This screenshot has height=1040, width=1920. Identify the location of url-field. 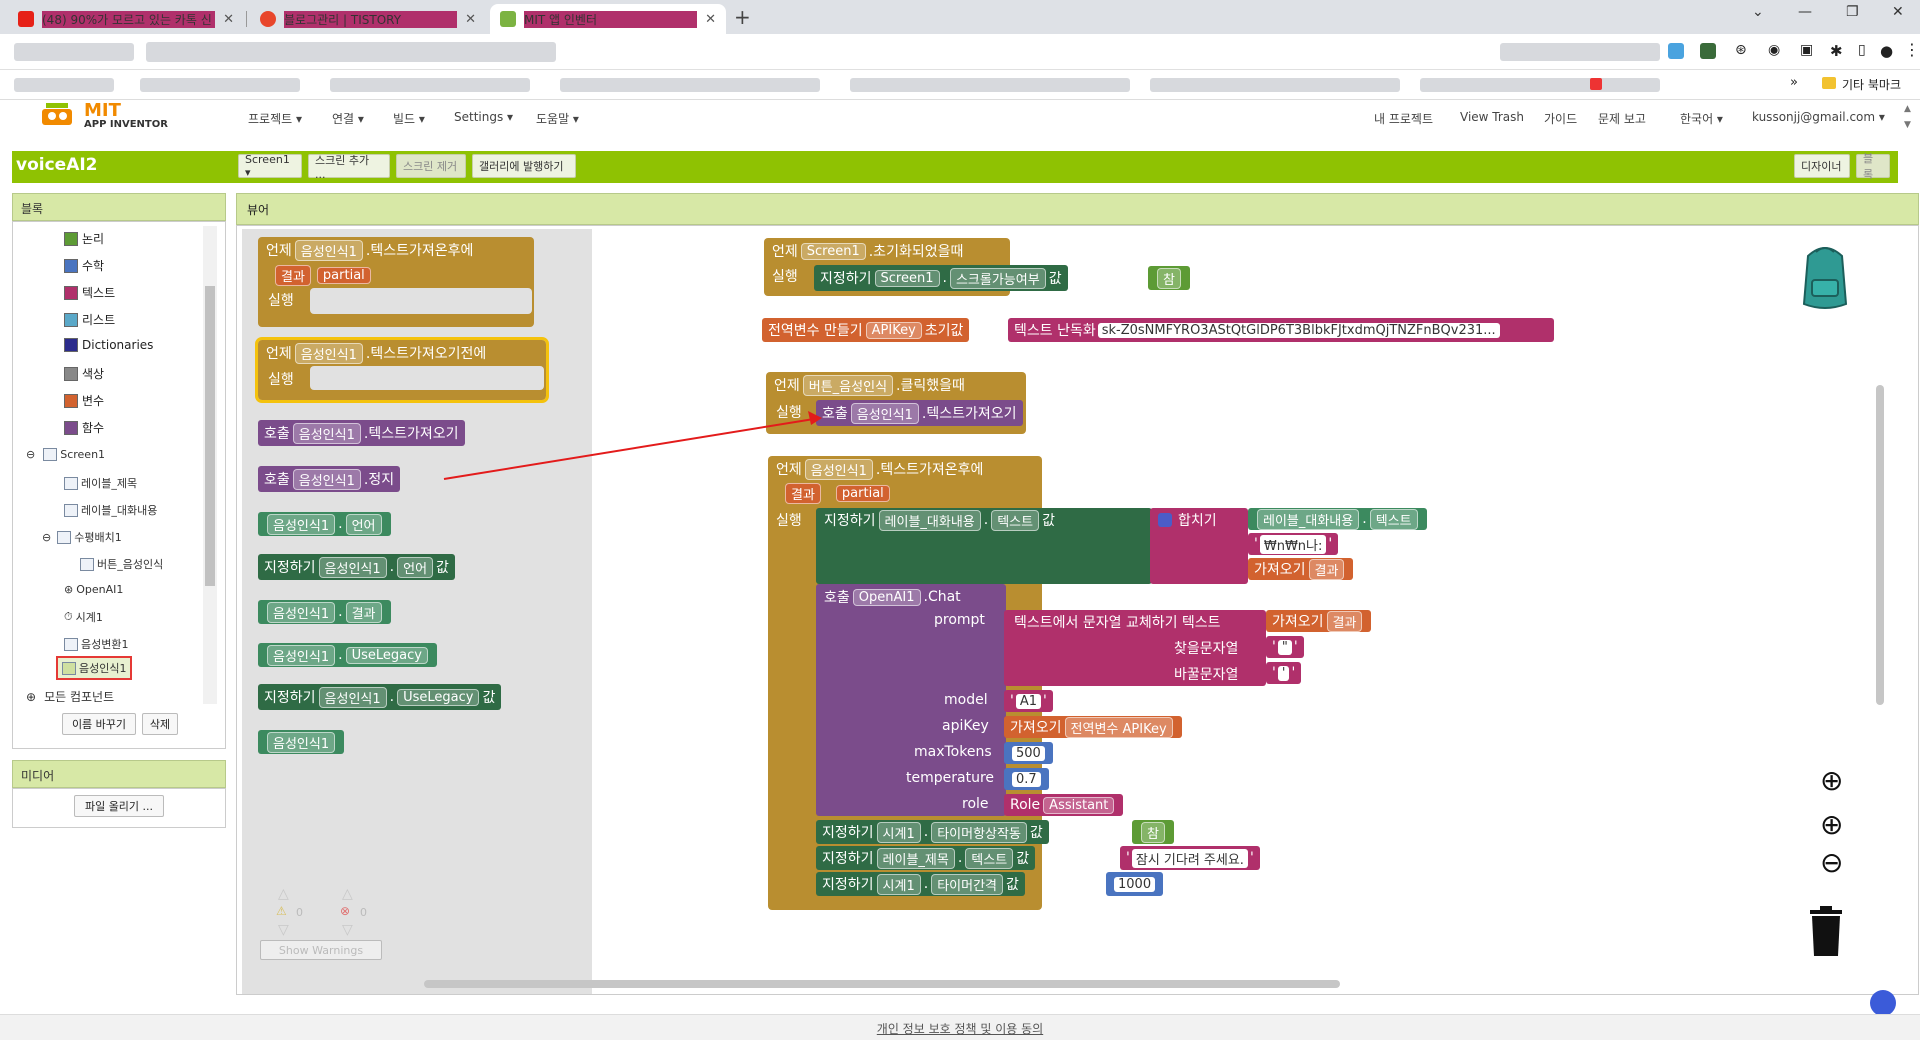
(351, 52).